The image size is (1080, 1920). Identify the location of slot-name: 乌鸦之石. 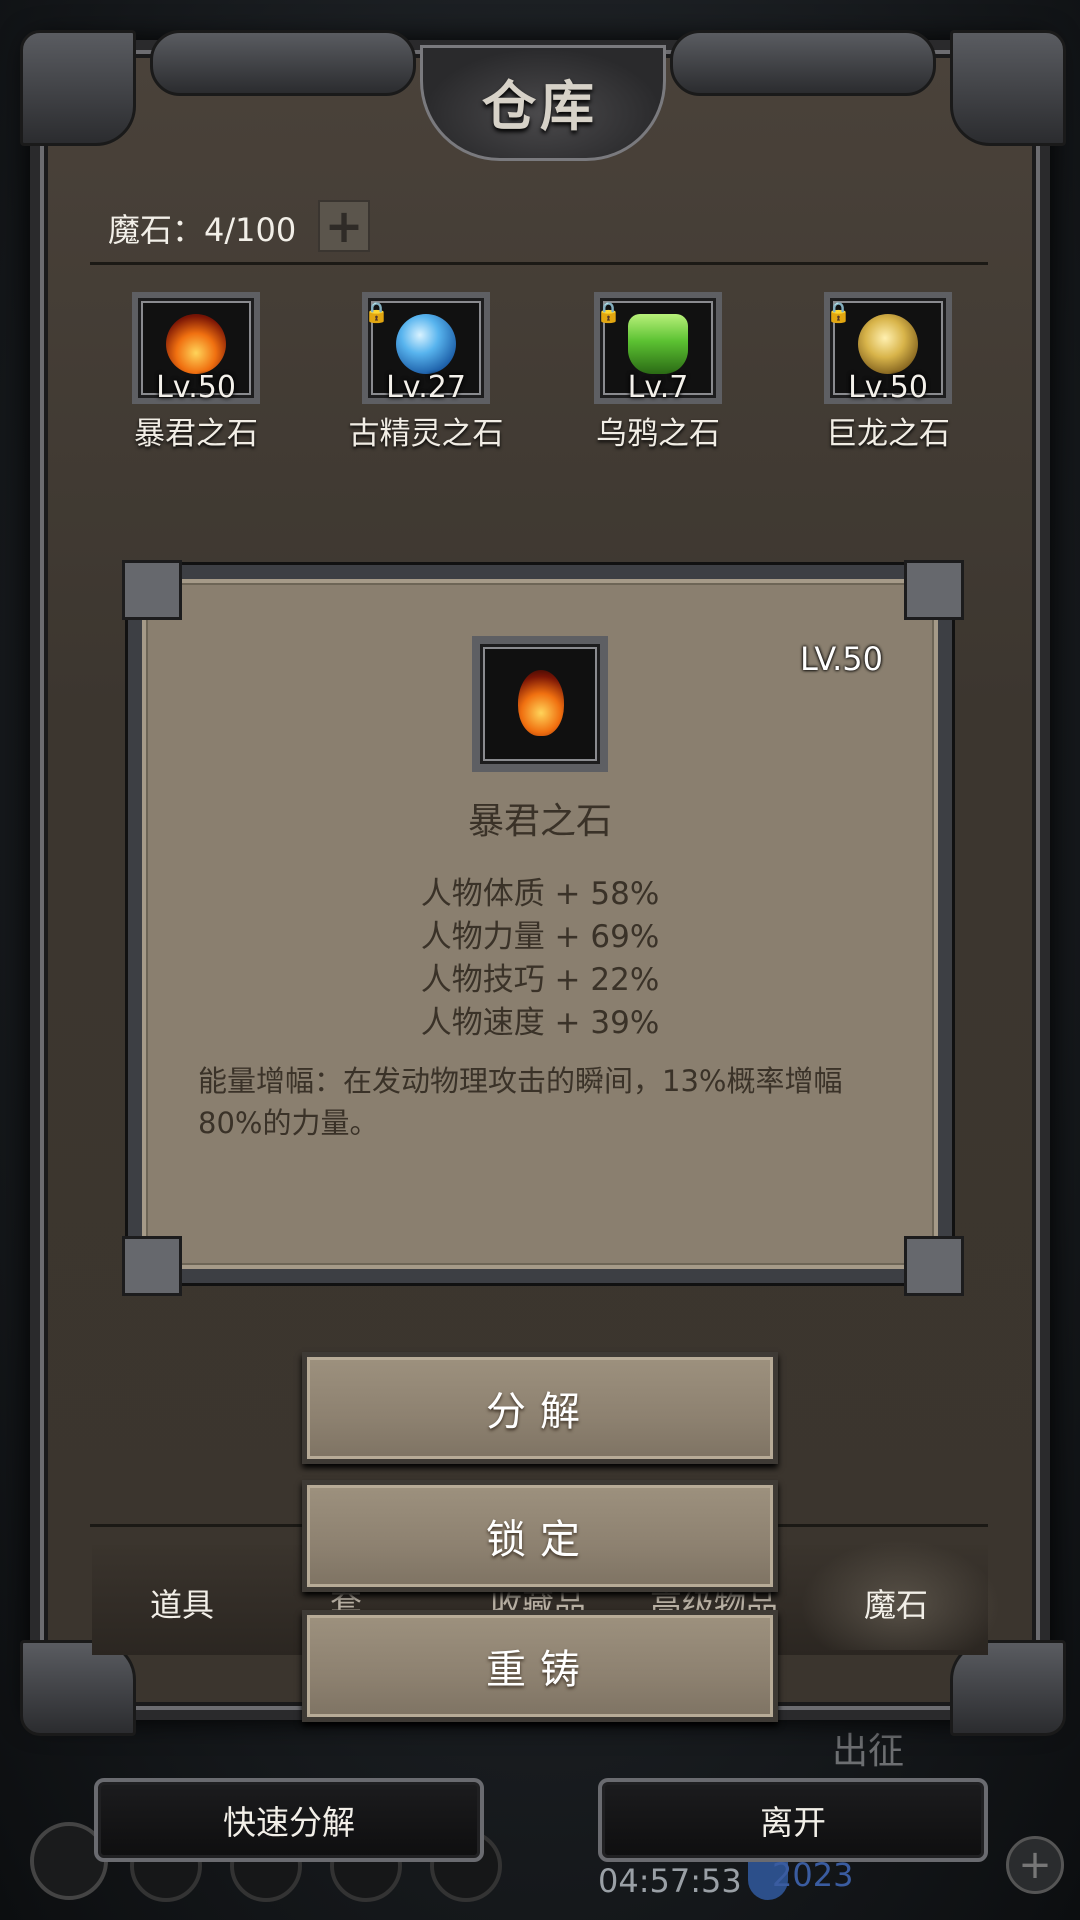
(658, 434).